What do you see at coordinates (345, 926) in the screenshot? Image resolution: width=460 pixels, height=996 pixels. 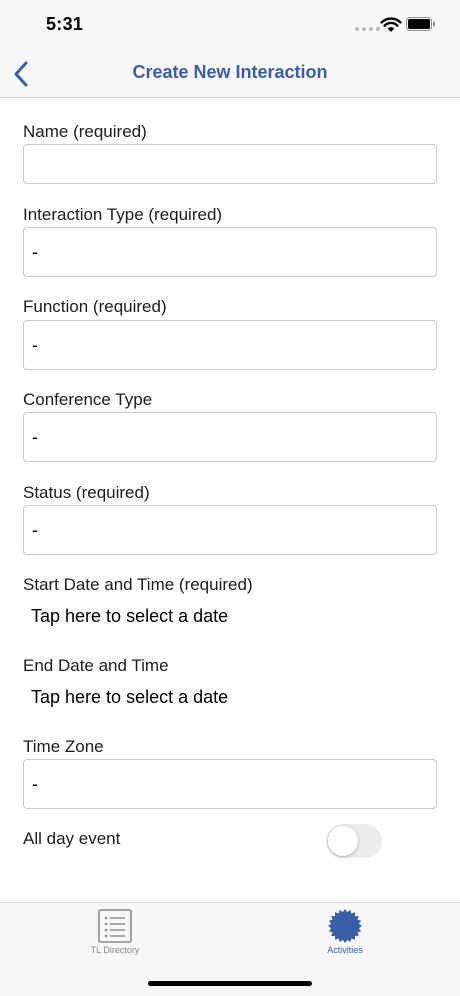 I see `gear-badge-icon` at bounding box center [345, 926].